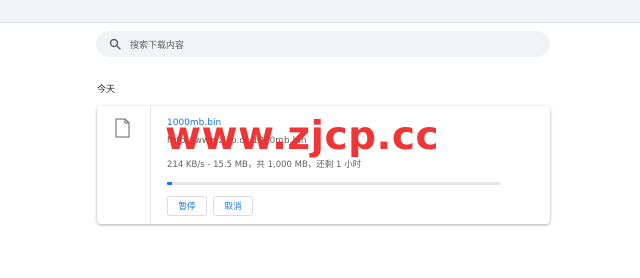  What do you see at coordinates (333, 183) in the screenshot?
I see `download-progress-bar` at bounding box center [333, 183].